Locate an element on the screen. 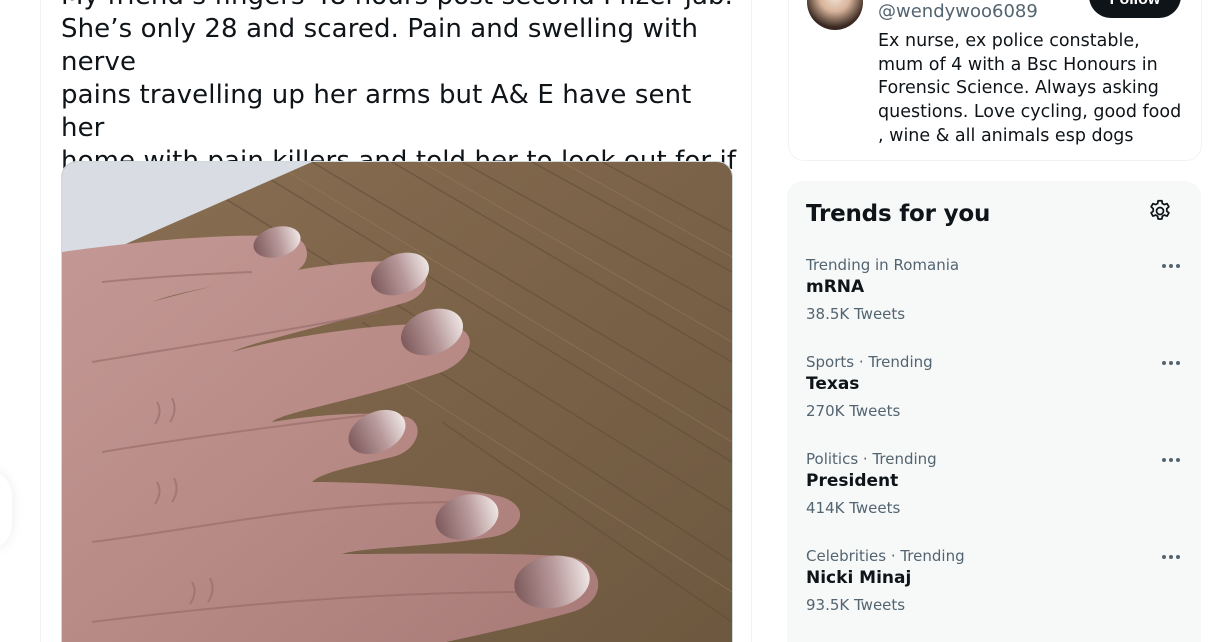 The height and width of the screenshot is (642, 1210). avatar is located at coordinates (835, 15).